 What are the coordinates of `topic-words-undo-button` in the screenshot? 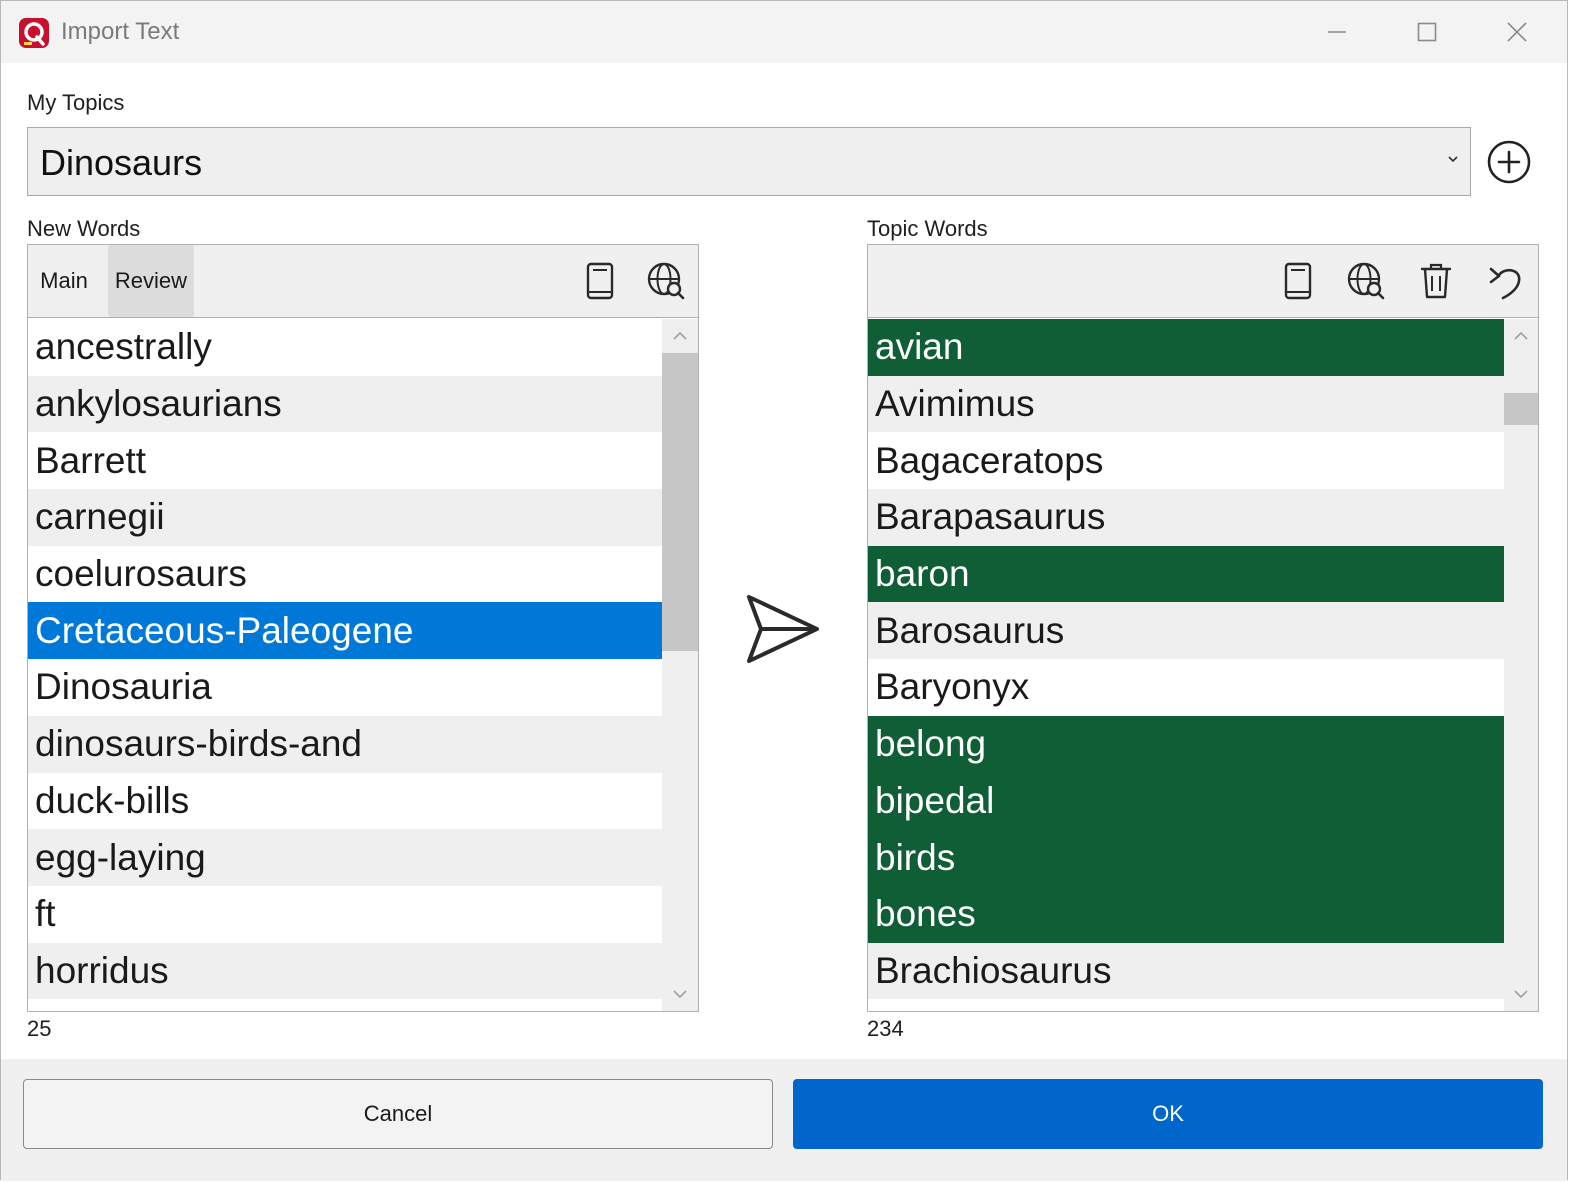 It's located at (1506, 281).